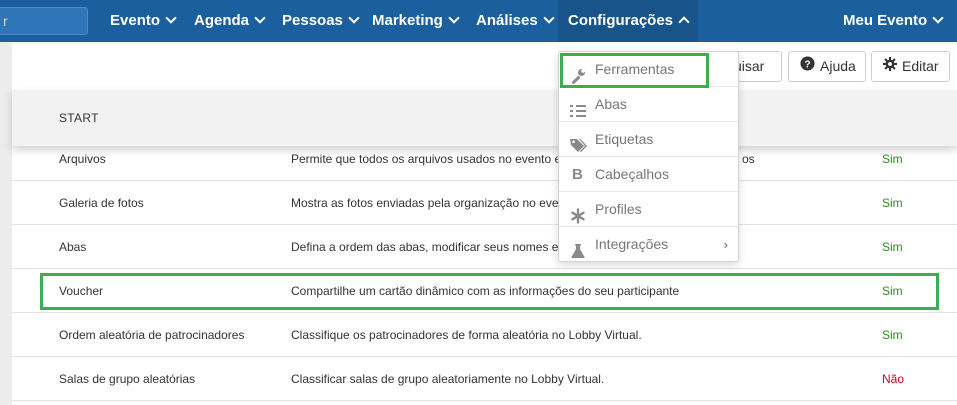 This screenshot has width=957, height=405. I want to click on nav-marketing-label: Marketing, so click(407, 20).